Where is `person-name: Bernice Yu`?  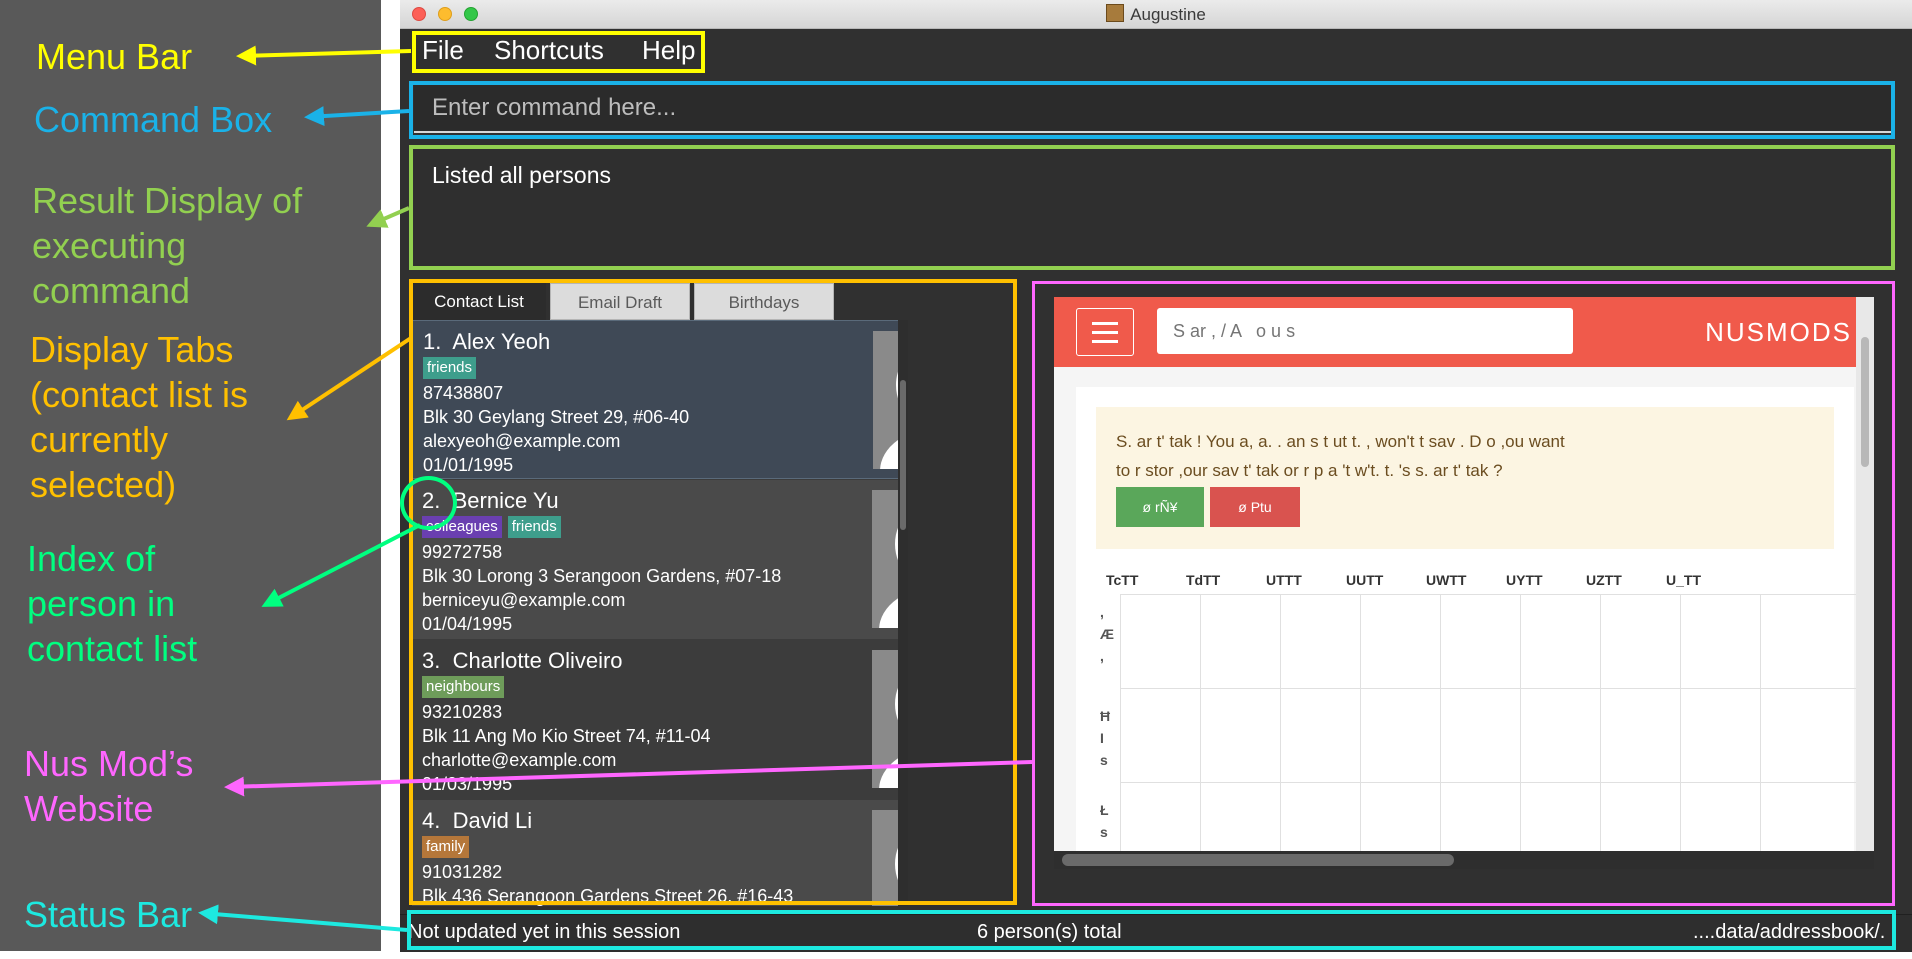 person-name: Bernice Yu is located at coordinates (505, 500).